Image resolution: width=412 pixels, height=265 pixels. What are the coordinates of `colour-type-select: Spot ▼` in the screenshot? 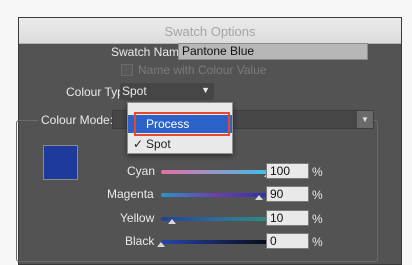 It's located at (167, 91).